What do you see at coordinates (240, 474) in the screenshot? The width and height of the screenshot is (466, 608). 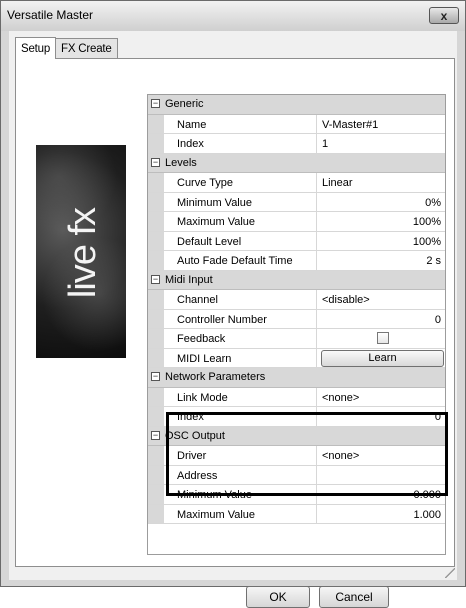 I see `property-name: Address` at bounding box center [240, 474].